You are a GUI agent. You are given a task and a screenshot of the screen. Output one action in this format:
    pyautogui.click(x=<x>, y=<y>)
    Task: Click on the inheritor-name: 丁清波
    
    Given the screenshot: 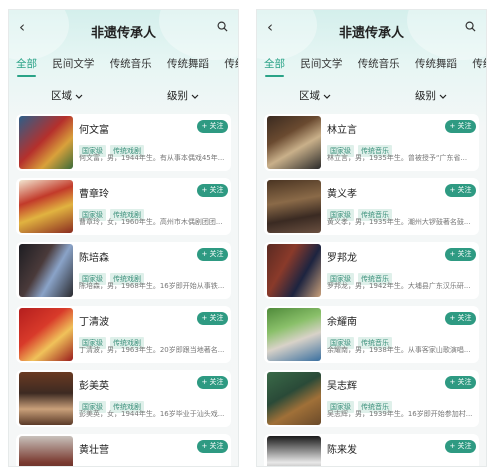 What is the action you would take?
    pyautogui.click(x=94, y=322)
    